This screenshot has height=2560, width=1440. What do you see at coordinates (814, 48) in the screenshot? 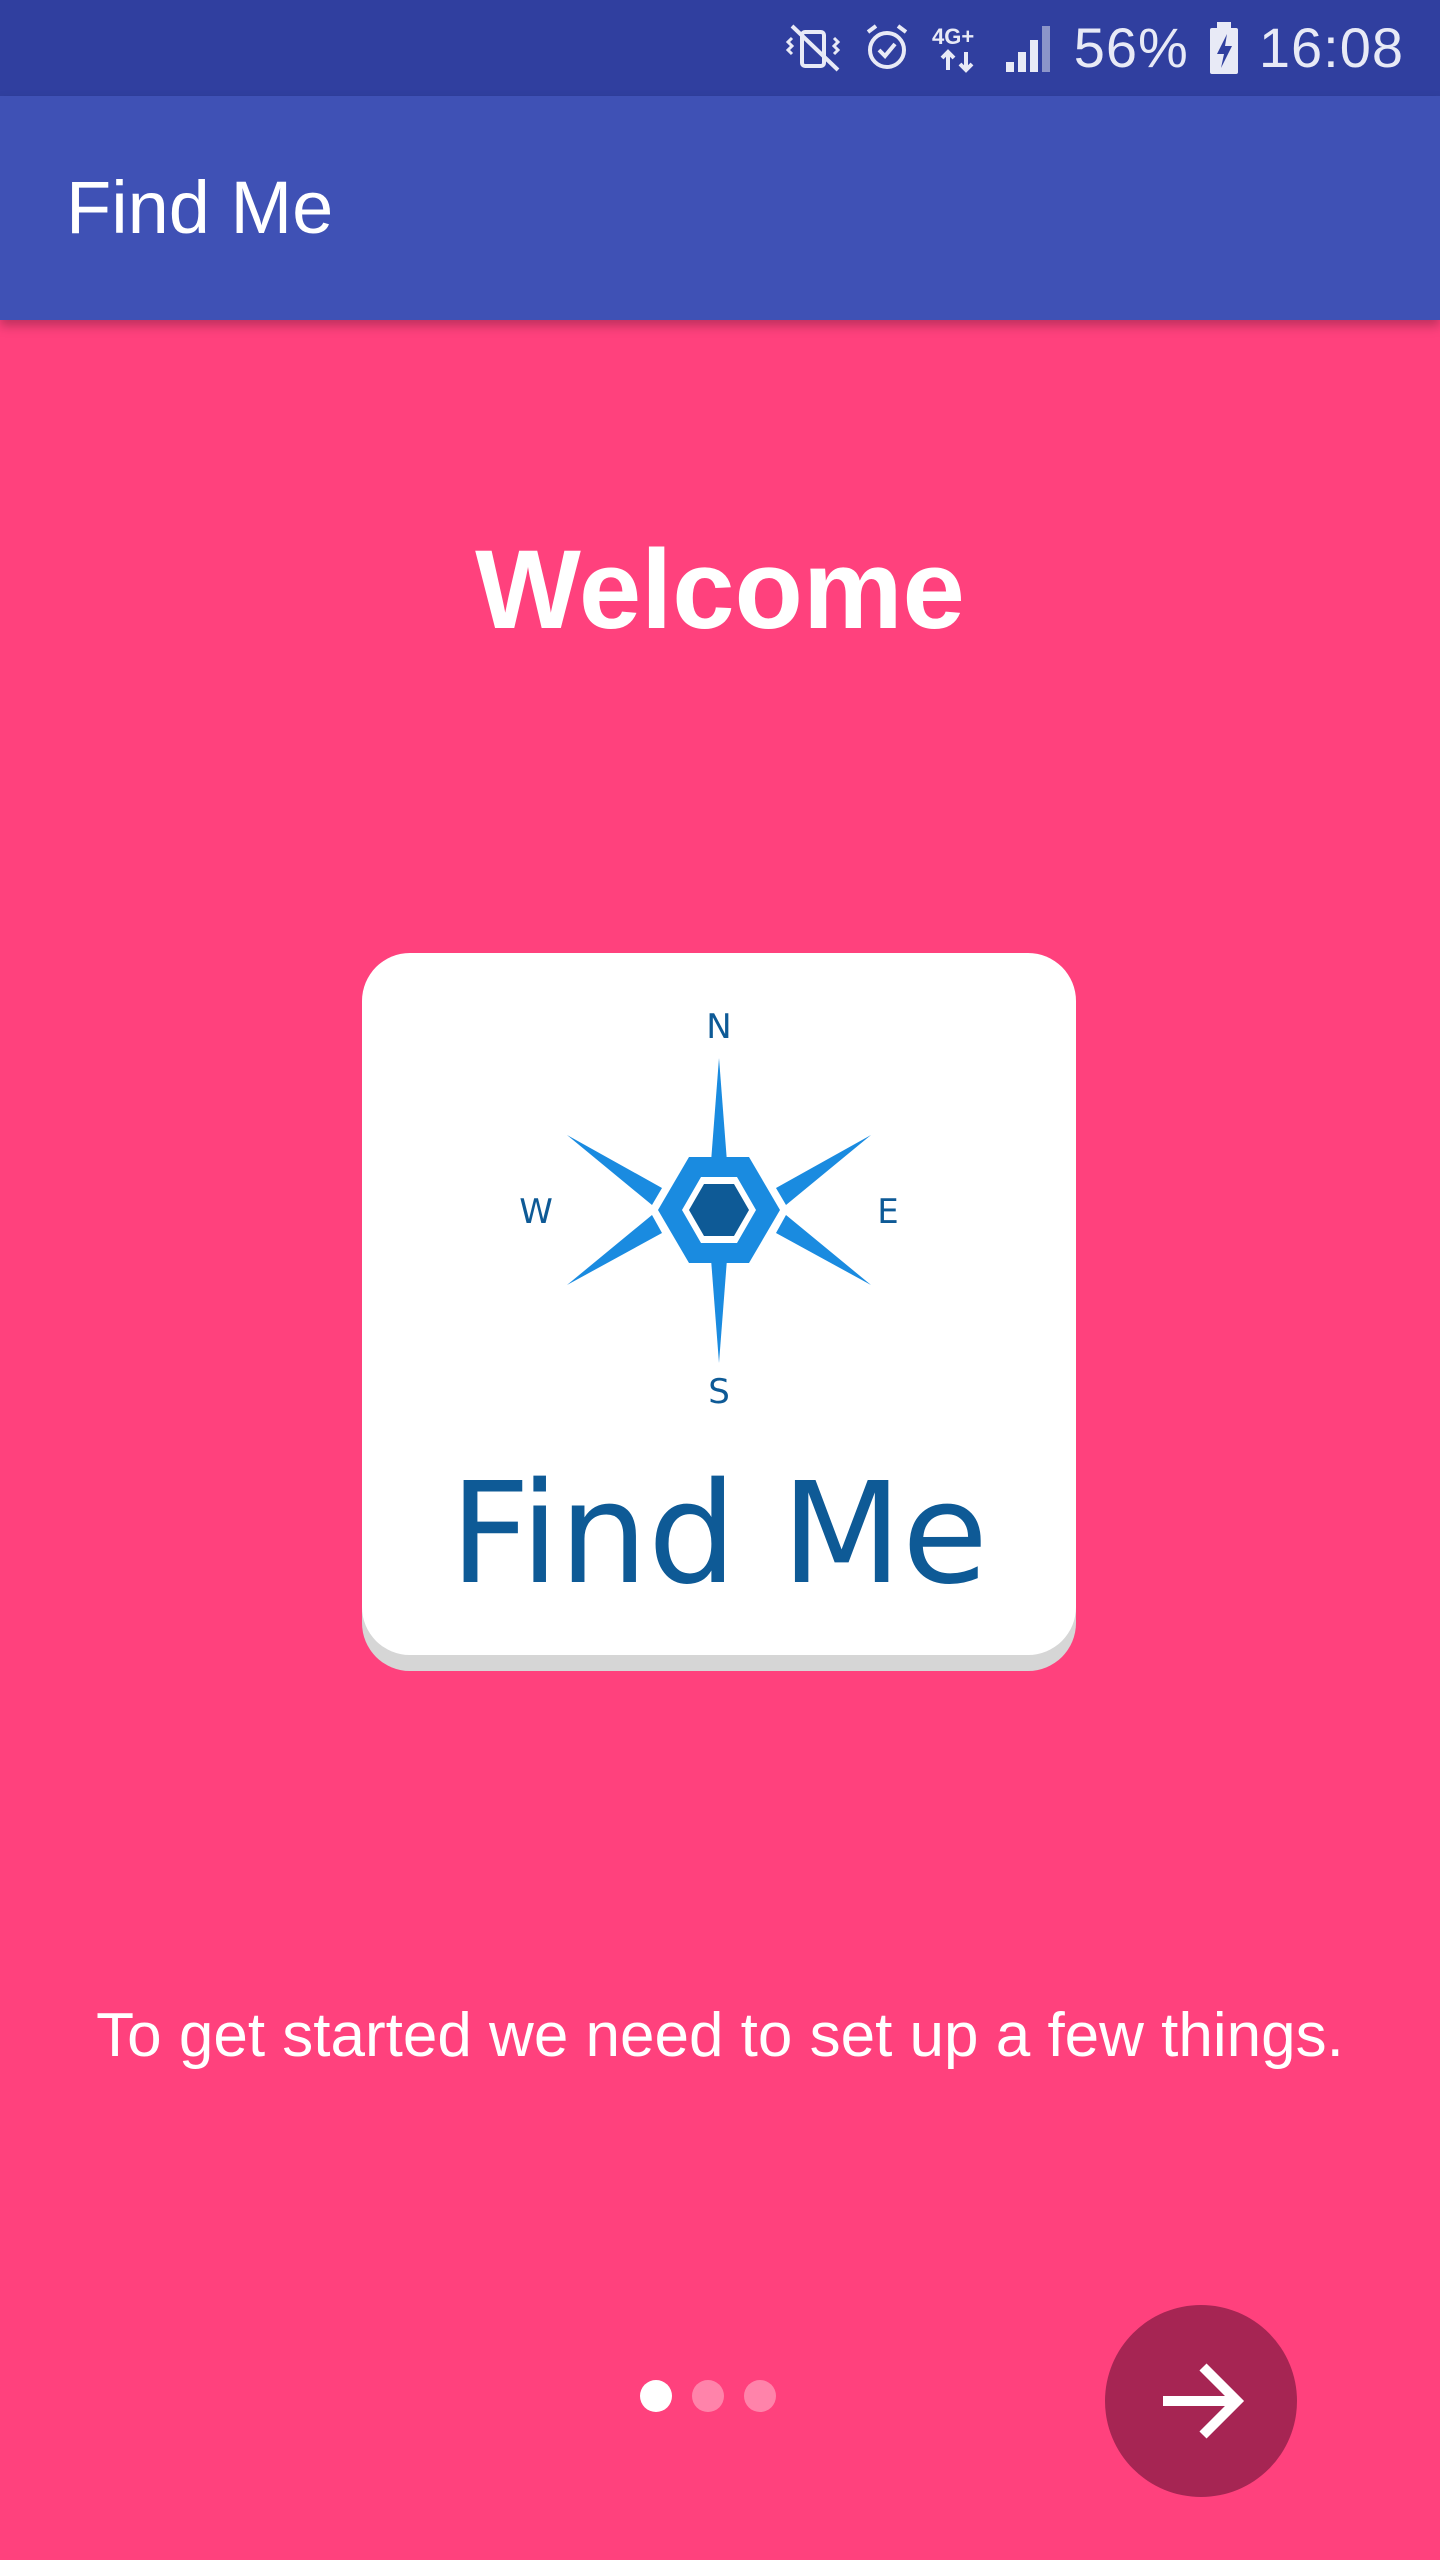
I see `vibrate-mute-icon` at bounding box center [814, 48].